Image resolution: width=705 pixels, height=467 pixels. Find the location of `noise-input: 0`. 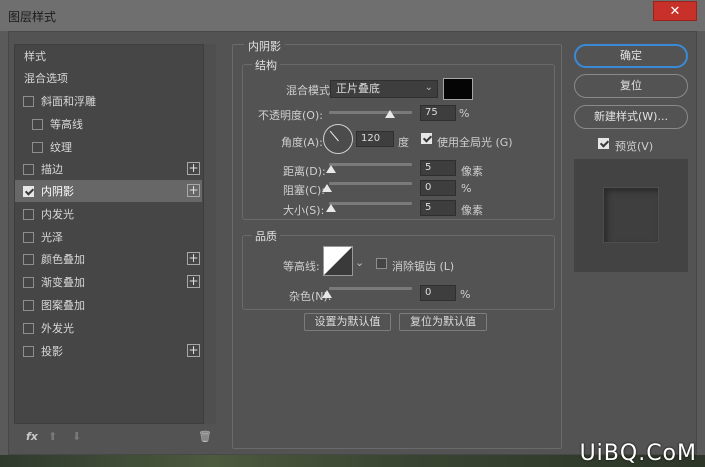

noise-input: 0 is located at coordinates (438, 293).